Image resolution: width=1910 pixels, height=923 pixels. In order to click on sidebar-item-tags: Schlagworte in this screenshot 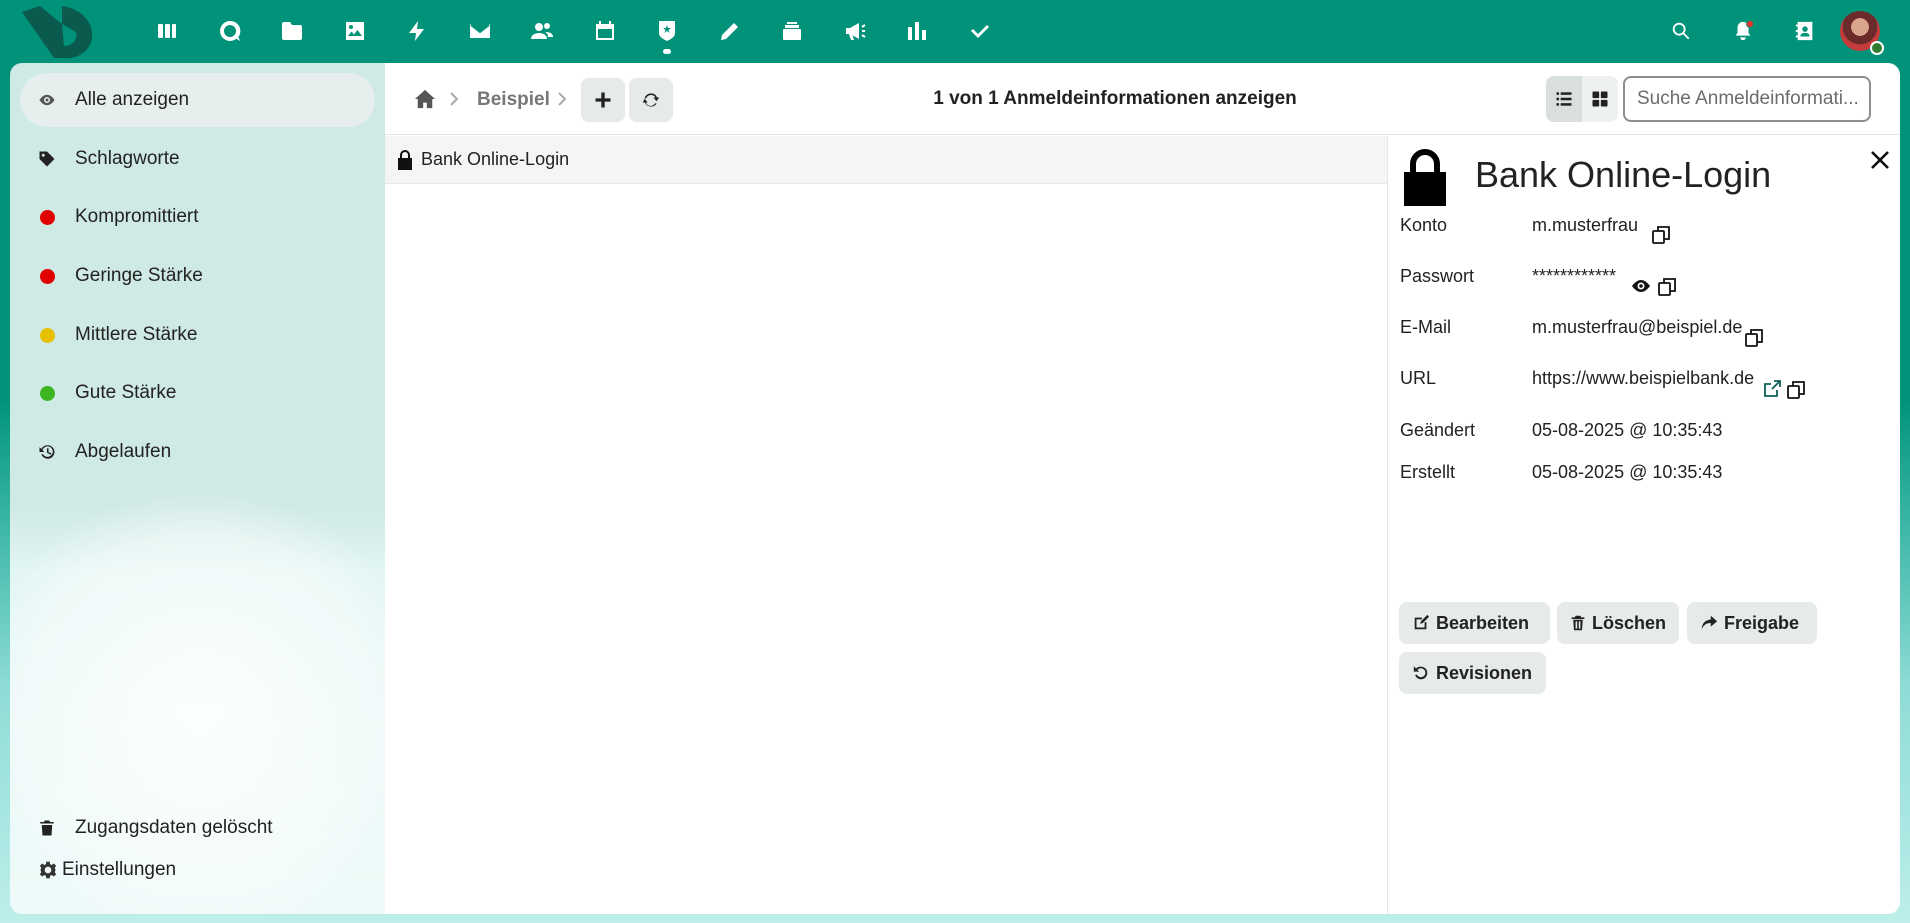, I will do `click(197, 159)`.